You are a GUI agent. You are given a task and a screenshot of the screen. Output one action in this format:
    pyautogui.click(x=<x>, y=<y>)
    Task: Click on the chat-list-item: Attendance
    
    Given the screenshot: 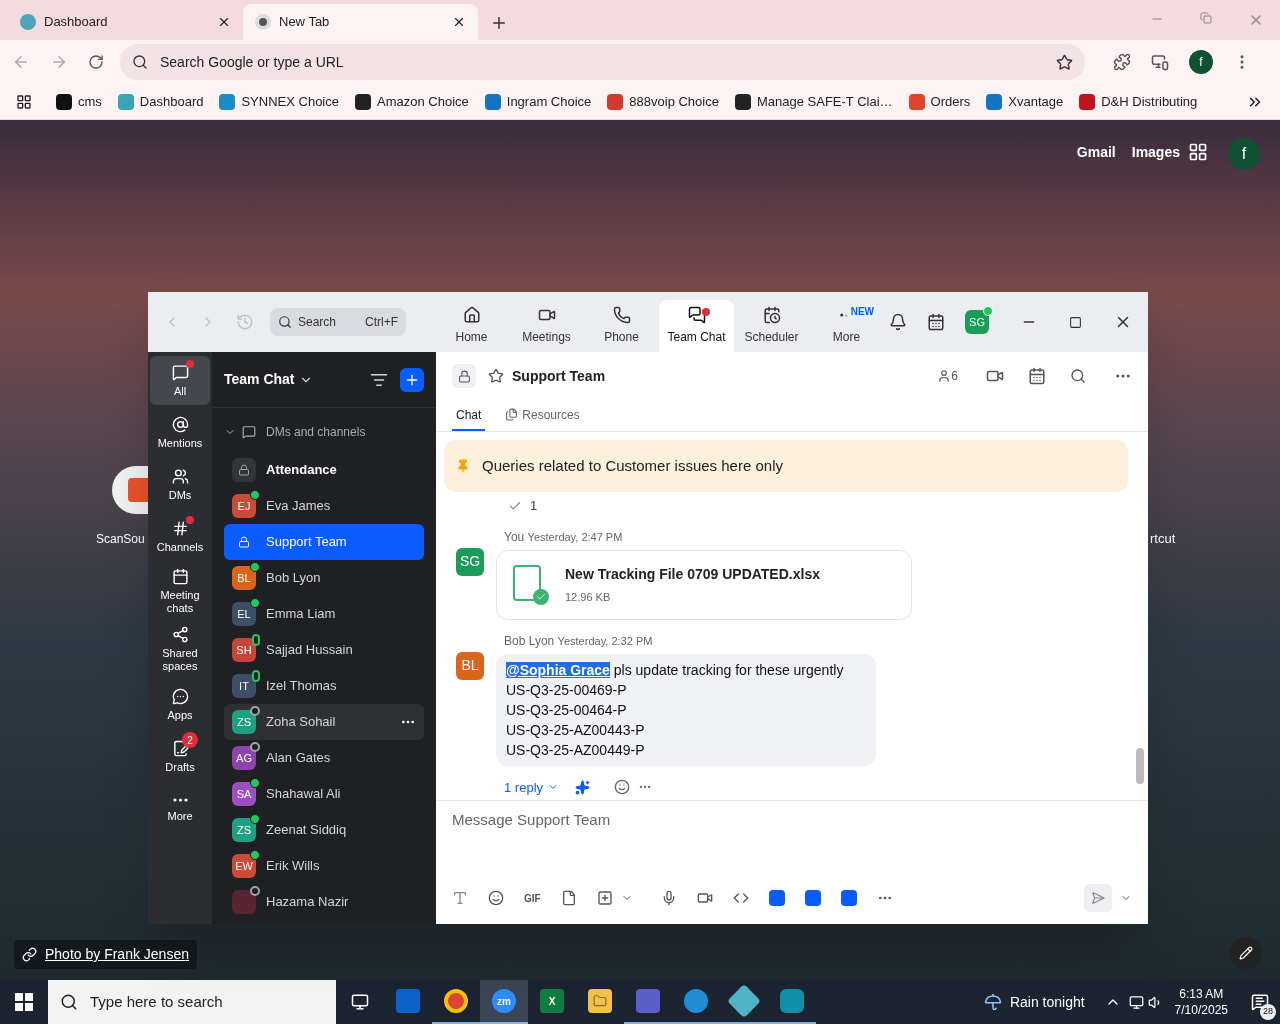 What is the action you would take?
    pyautogui.click(x=324, y=470)
    